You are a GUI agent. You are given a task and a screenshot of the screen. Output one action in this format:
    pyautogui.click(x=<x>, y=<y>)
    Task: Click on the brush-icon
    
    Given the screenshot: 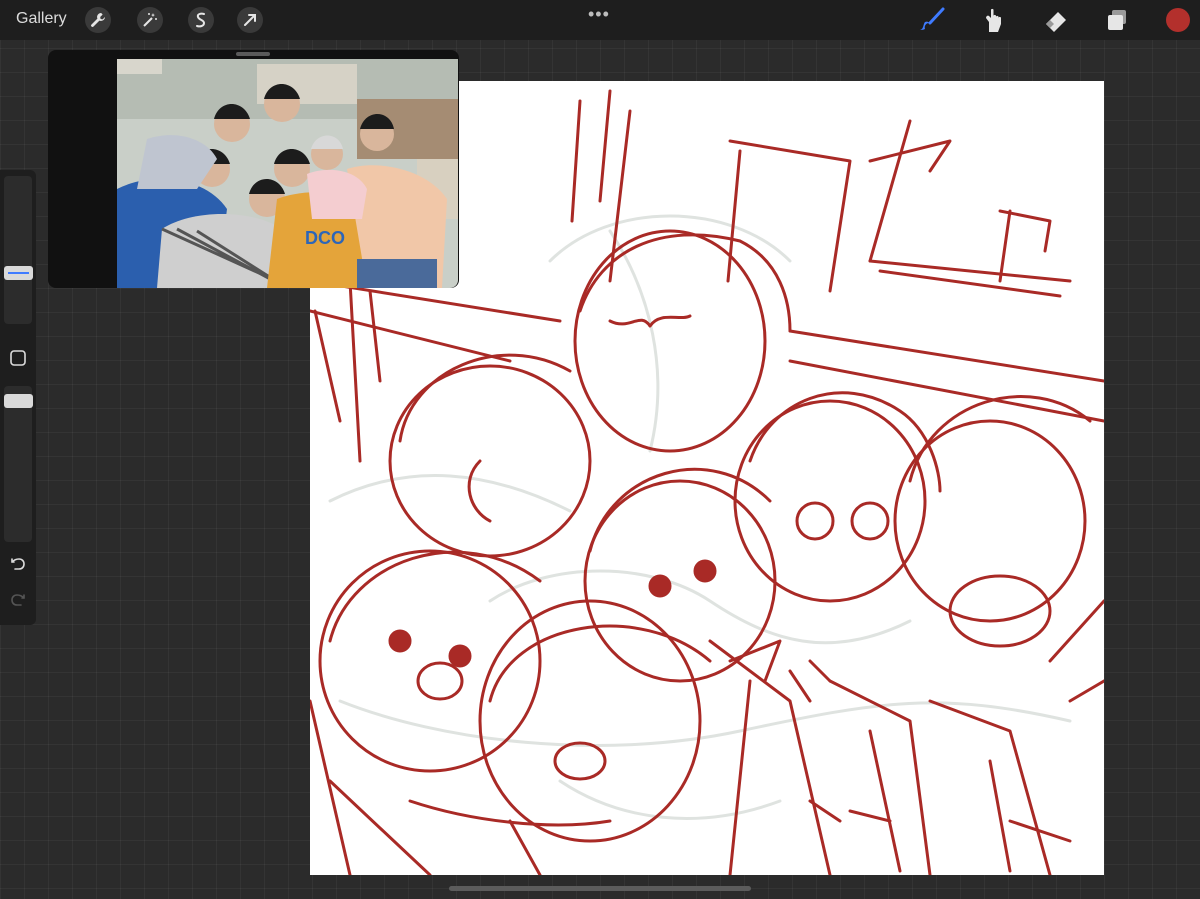 What is the action you would take?
    pyautogui.click(x=932, y=20)
    